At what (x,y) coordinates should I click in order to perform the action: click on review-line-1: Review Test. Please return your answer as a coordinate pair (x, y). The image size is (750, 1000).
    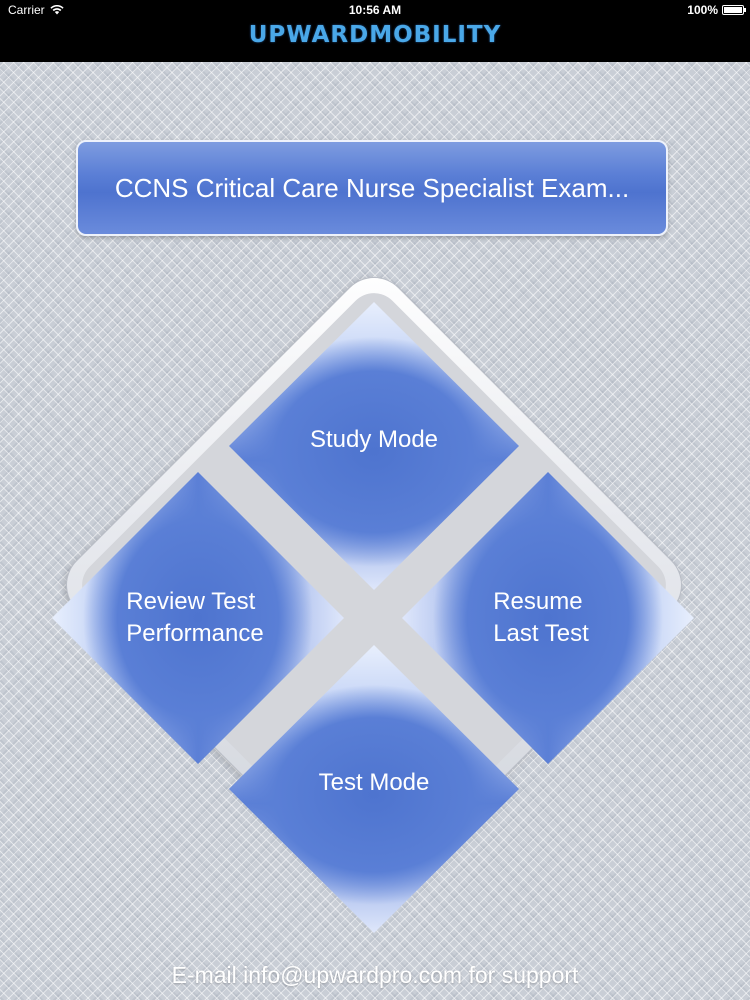
    Looking at the image, I should click on (191, 601).